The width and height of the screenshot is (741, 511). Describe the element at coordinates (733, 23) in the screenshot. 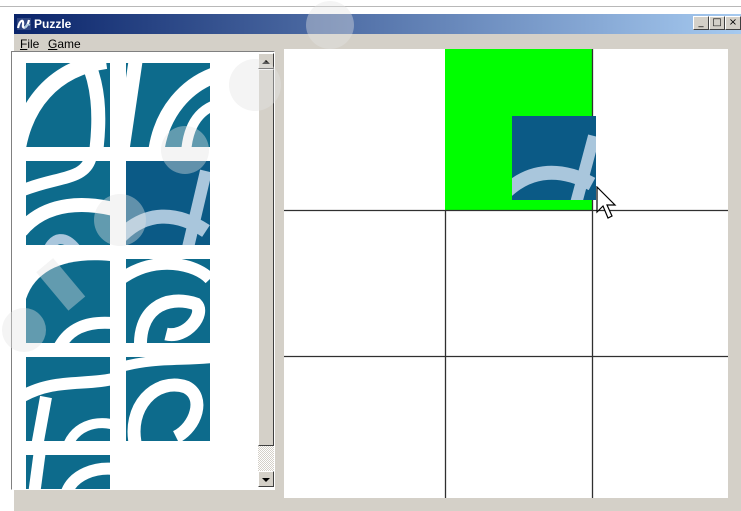

I see `close-button: ×` at that location.